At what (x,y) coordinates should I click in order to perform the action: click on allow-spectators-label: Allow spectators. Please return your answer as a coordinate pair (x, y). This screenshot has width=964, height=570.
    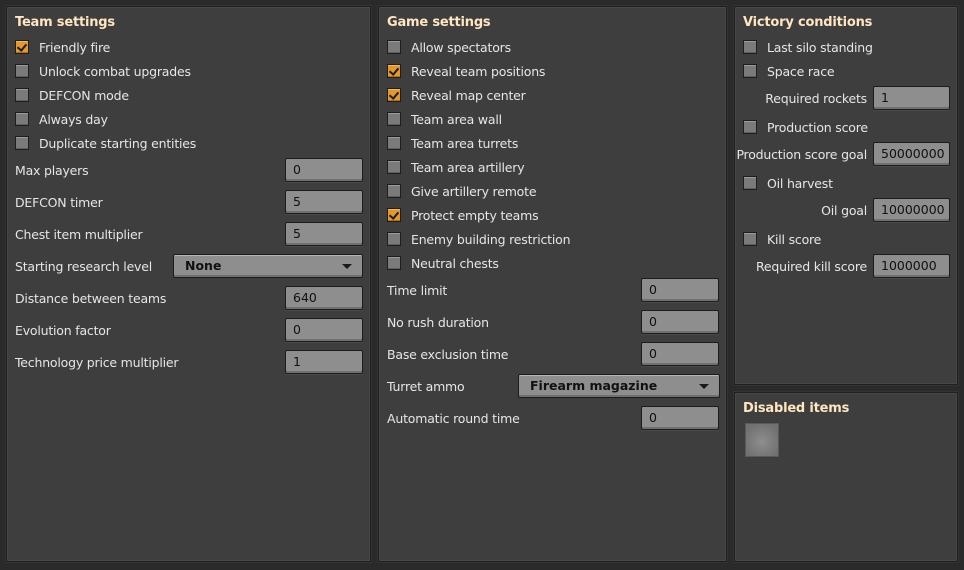
    Looking at the image, I should click on (461, 47).